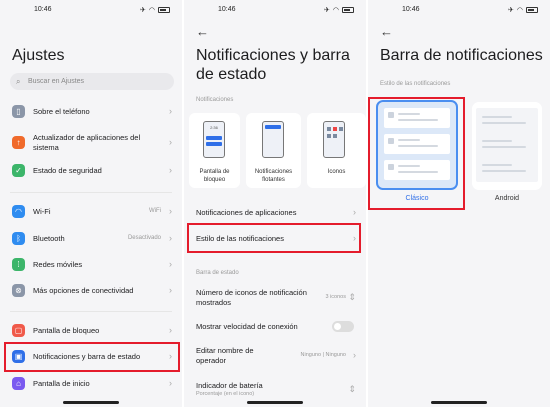  I want to click on row-value: Ninguno | Ninguno, so click(323, 355).